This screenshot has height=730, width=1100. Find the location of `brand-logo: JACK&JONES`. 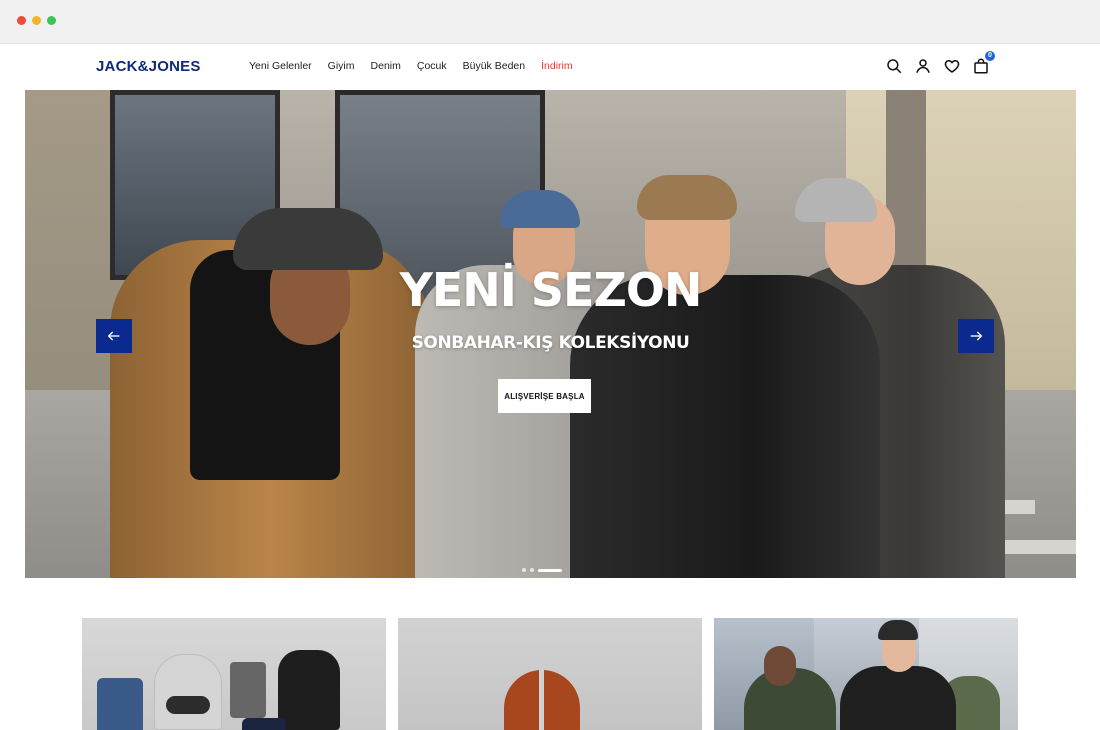

brand-logo: JACK&JONES is located at coordinates (148, 66).